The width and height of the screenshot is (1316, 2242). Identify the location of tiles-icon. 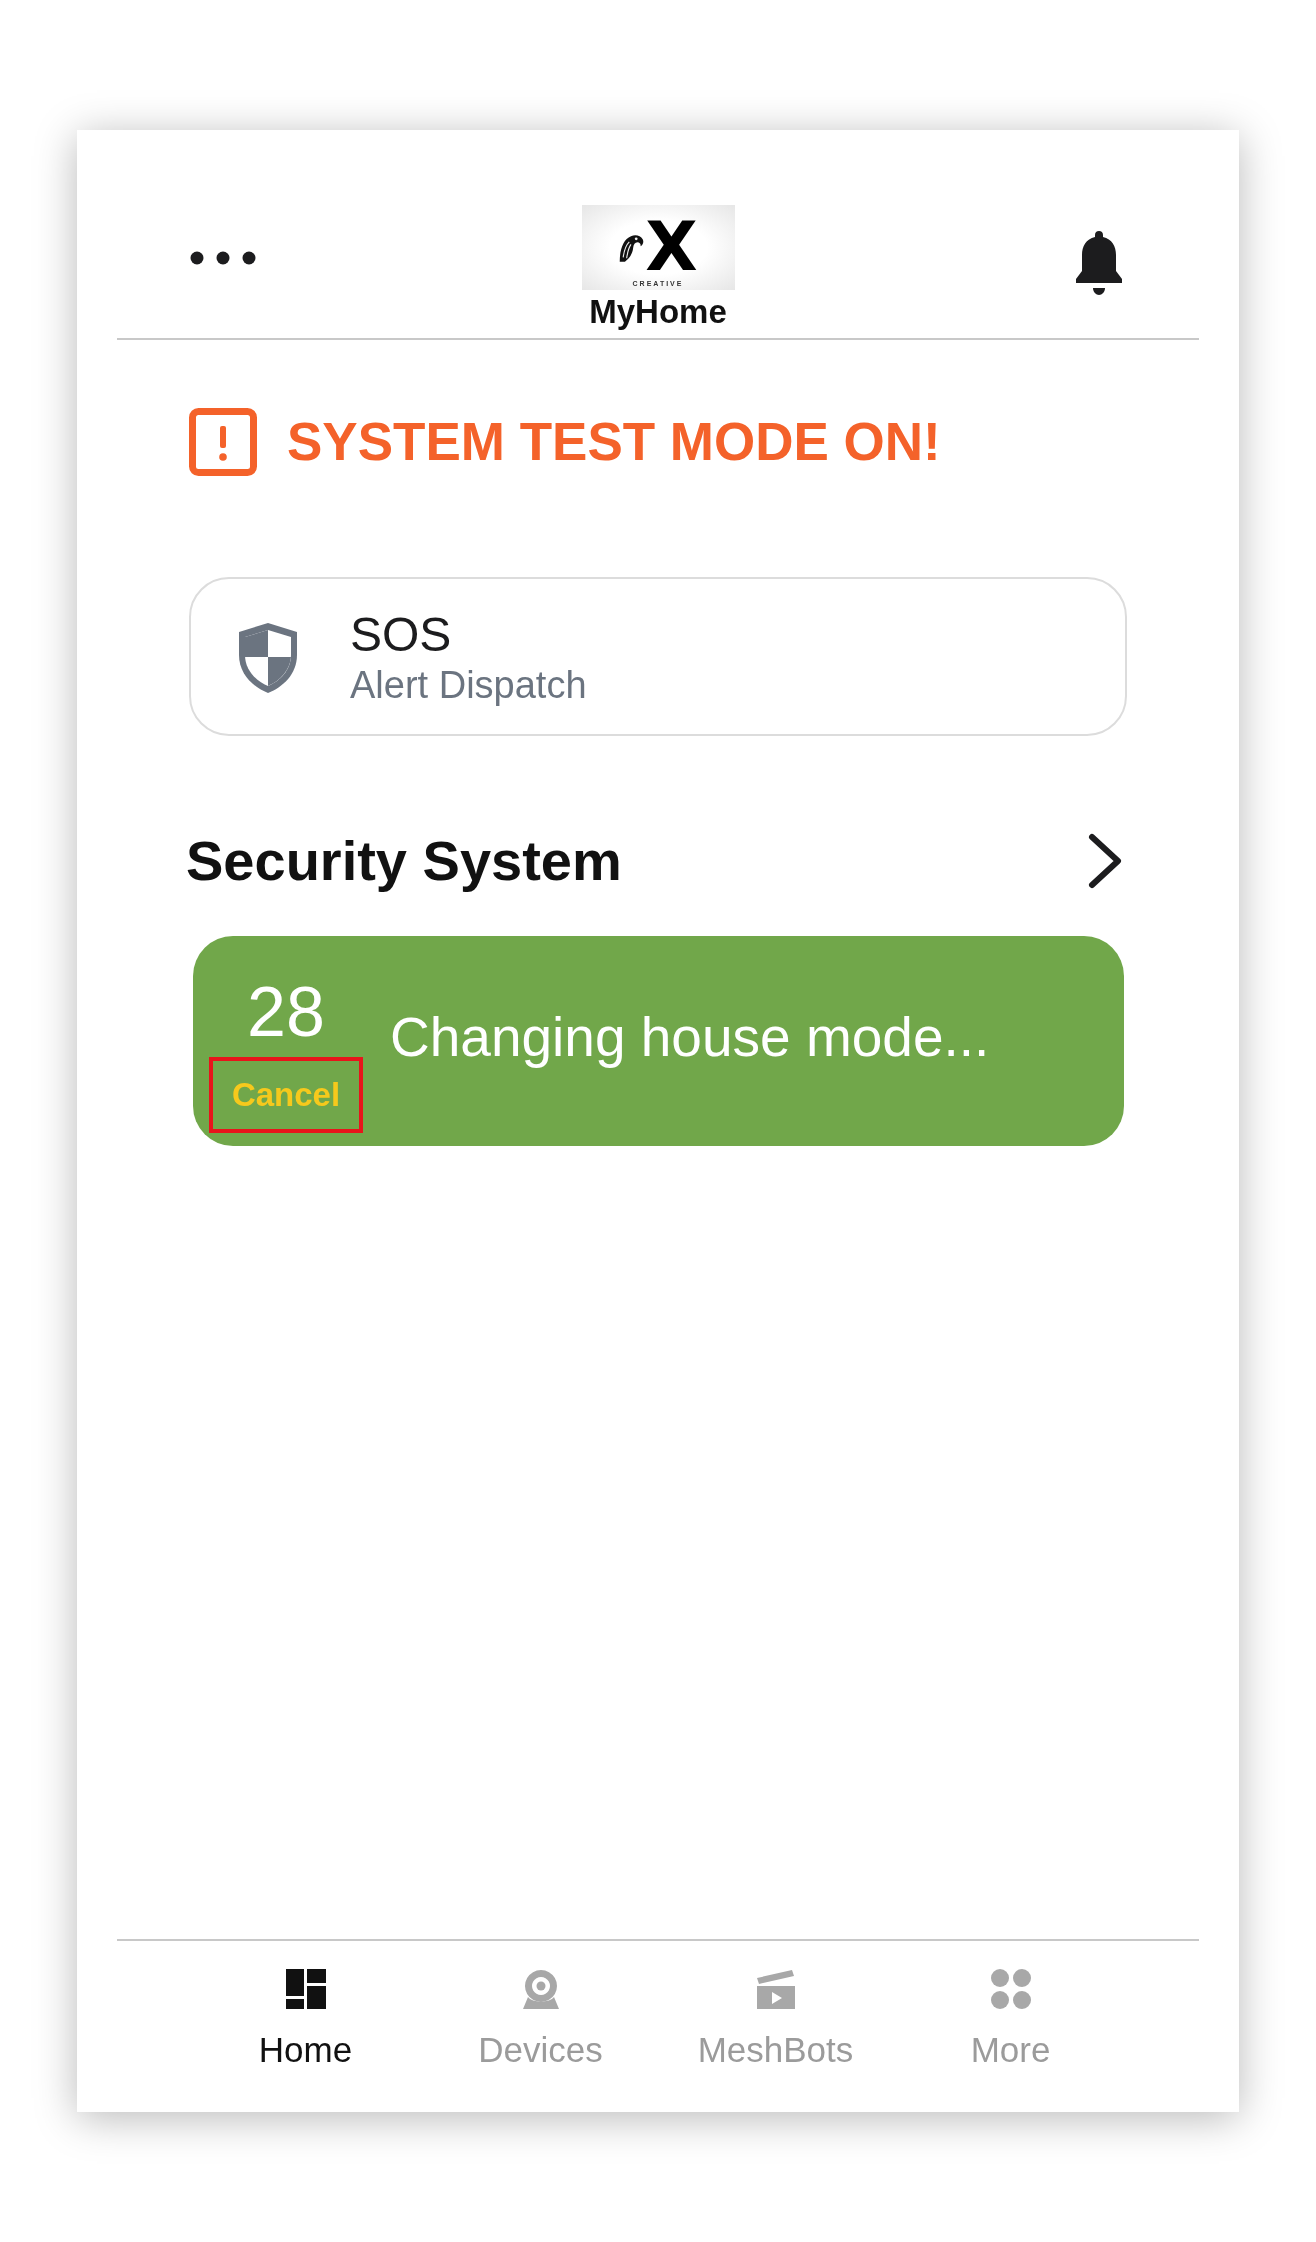
(305, 1989).